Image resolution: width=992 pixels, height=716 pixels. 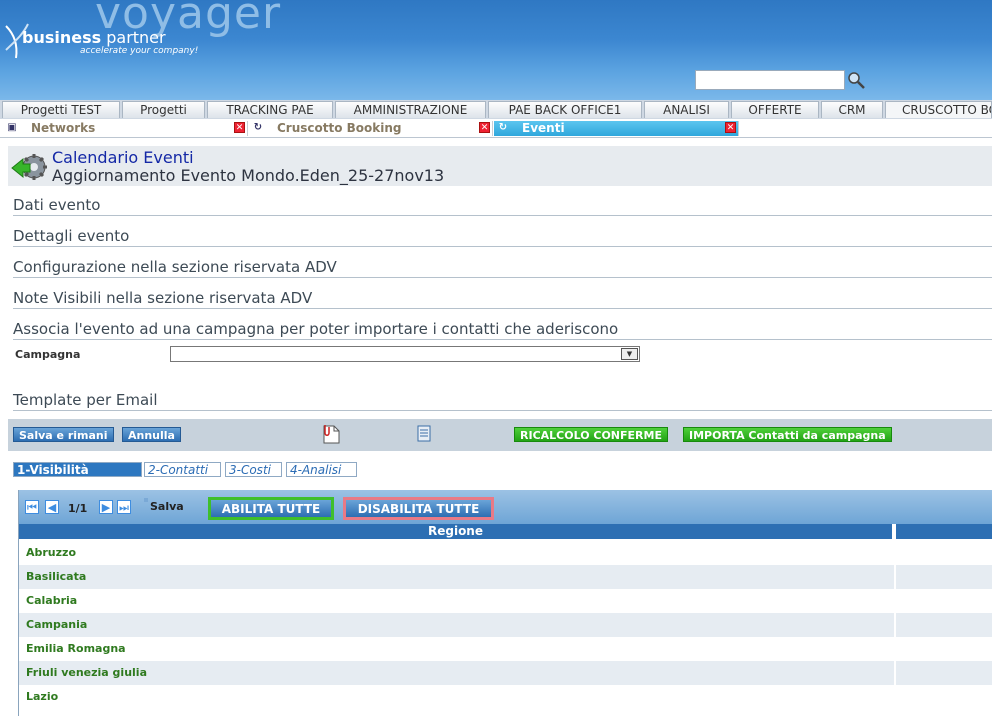 I want to click on regione-cell: Basilicata, so click(x=456, y=577).